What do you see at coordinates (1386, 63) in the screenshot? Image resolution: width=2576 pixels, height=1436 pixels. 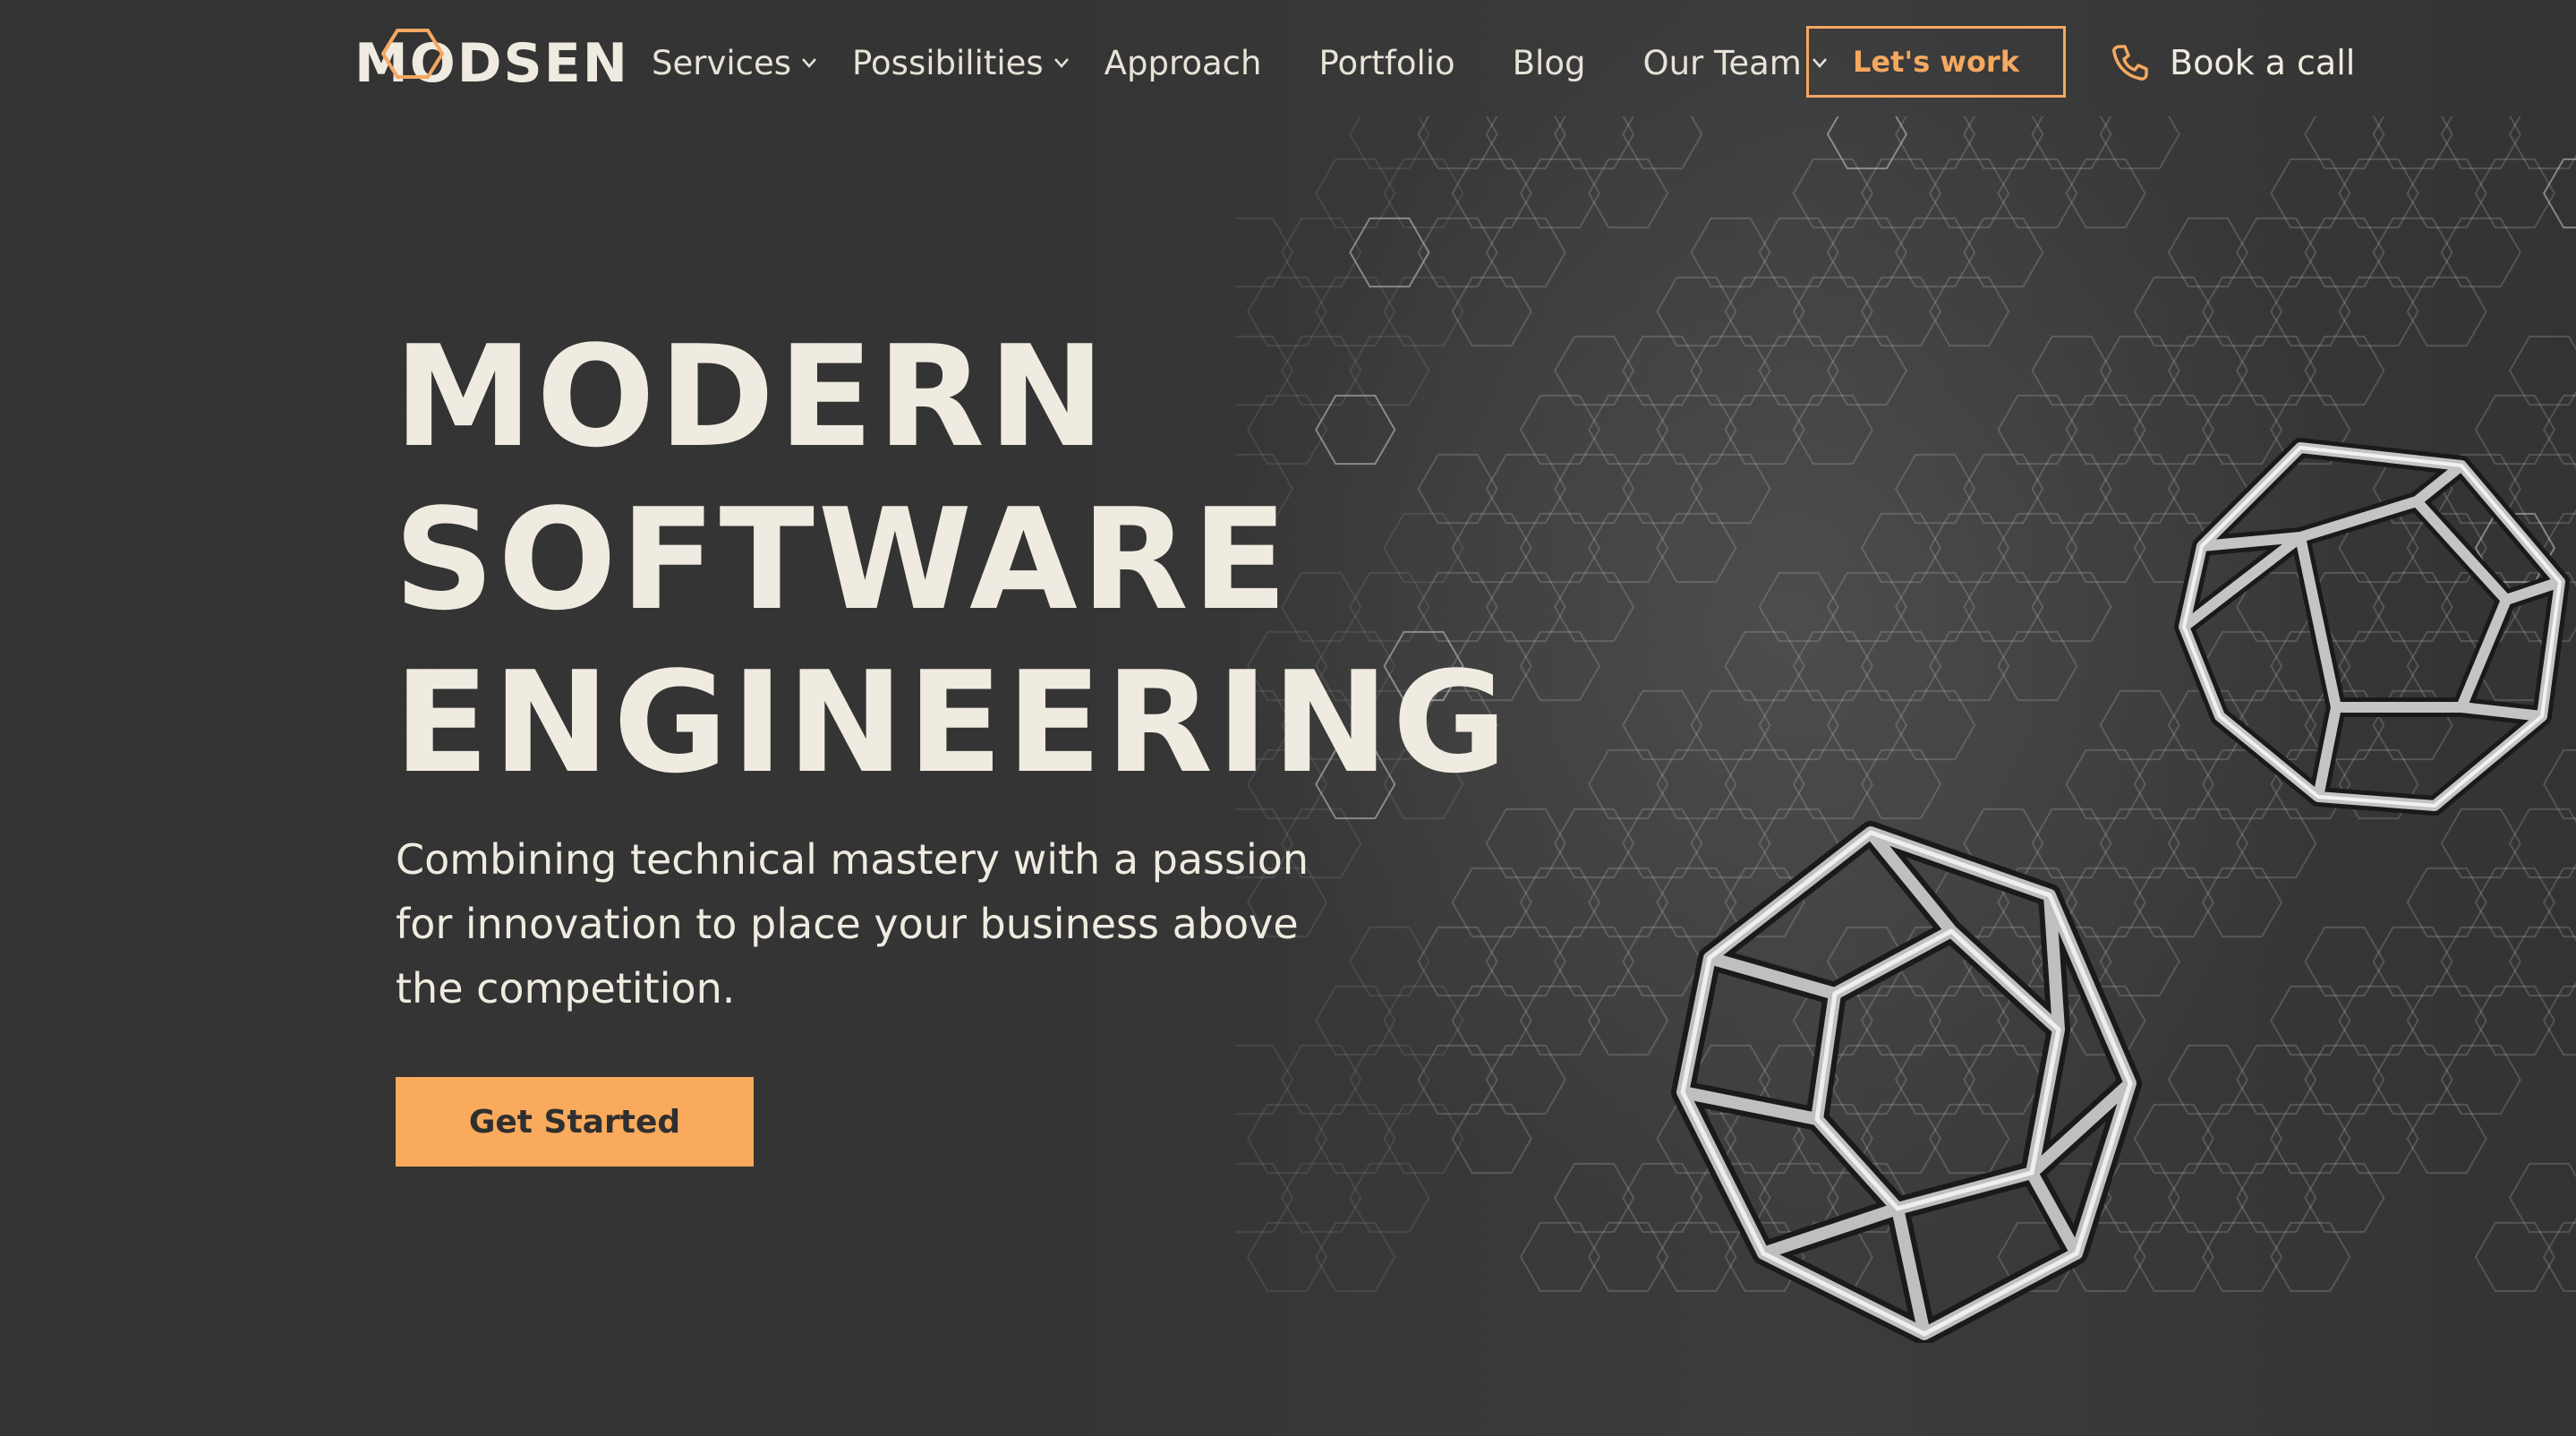 I see `nav-item-portfolio: Portfolio` at bounding box center [1386, 63].